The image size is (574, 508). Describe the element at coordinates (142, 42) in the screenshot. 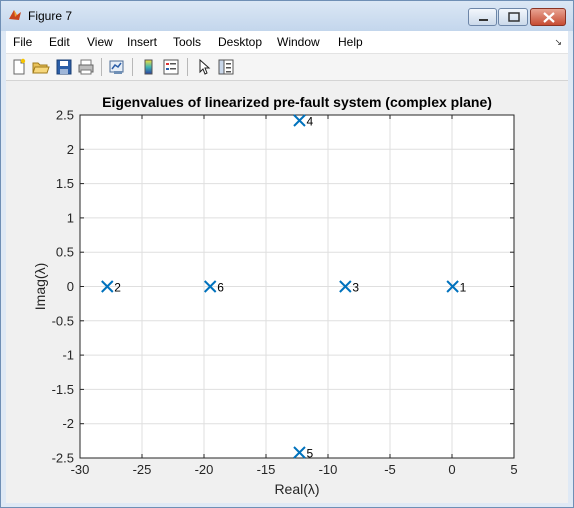

I see `menu-insert: Insert` at that location.